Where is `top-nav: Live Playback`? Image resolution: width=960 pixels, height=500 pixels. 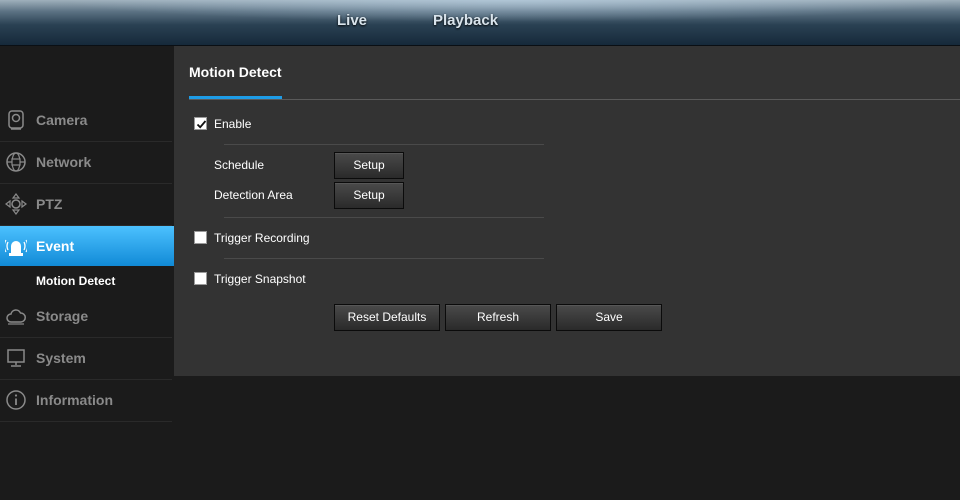 top-nav: Live Playback is located at coordinates (480, 22).